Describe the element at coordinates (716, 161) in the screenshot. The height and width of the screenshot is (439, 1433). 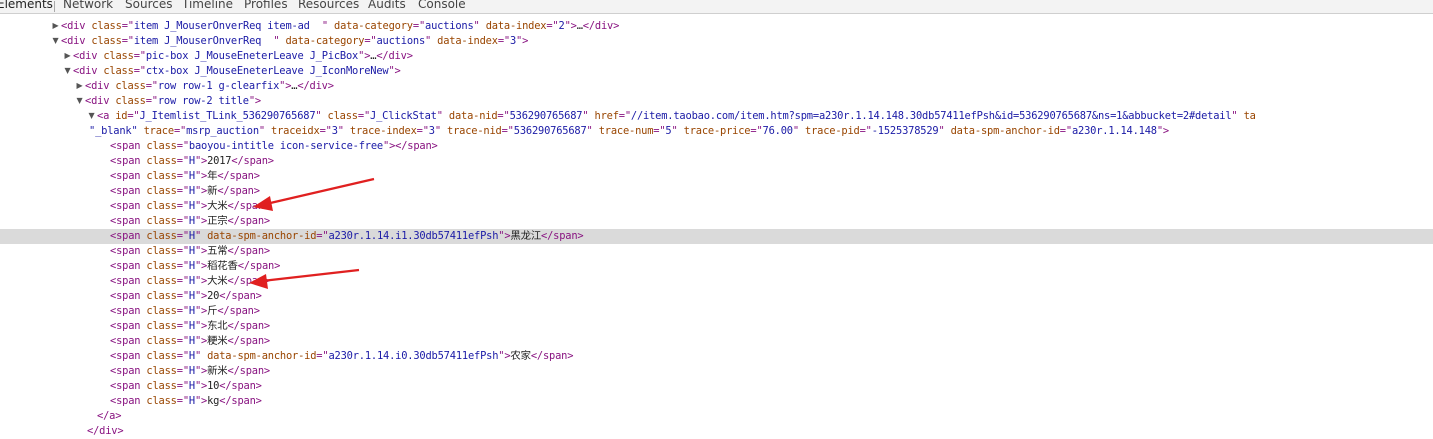
I see `dom-node-line: <span class="H">2017</span>` at that location.